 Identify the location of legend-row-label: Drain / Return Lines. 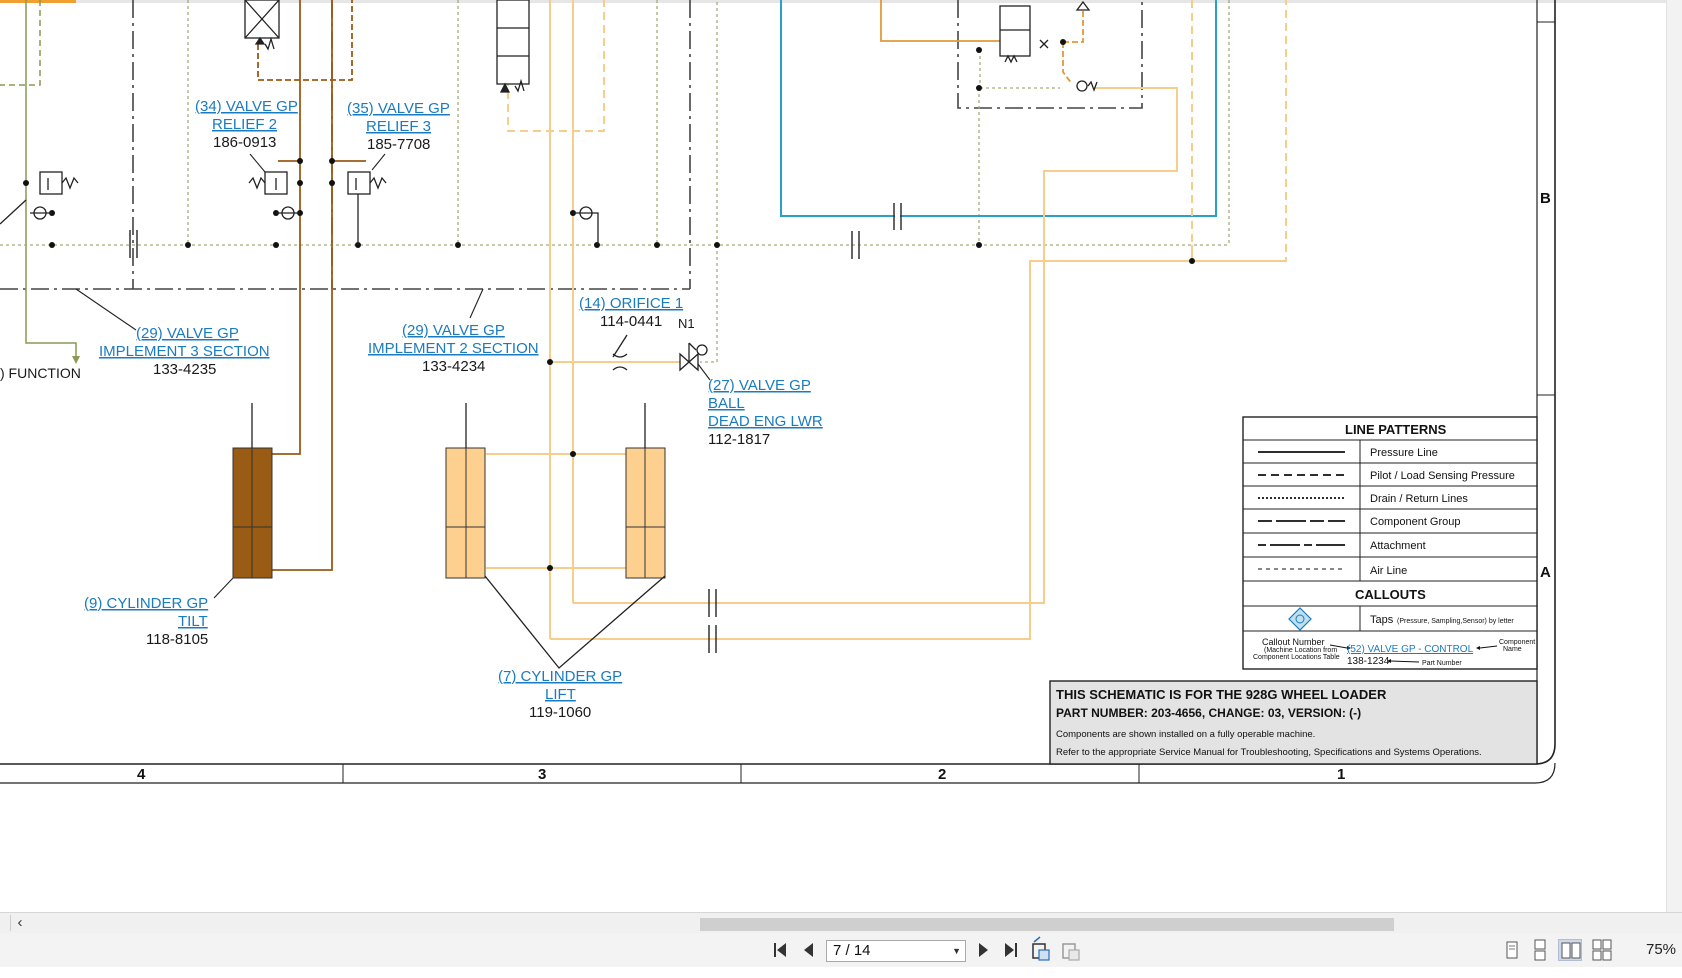
(1419, 499).